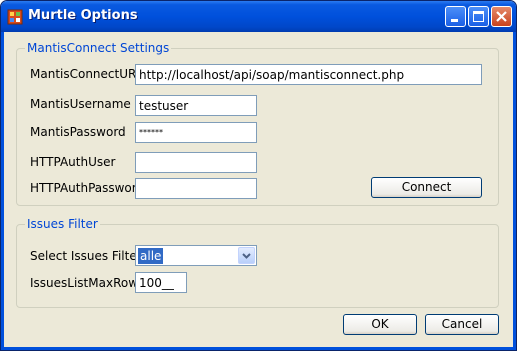 The width and height of the screenshot is (517, 351). Describe the element at coordinates (78, 132) in the screenshot. I see `mantis-password-label: MantisPassword` at that location.